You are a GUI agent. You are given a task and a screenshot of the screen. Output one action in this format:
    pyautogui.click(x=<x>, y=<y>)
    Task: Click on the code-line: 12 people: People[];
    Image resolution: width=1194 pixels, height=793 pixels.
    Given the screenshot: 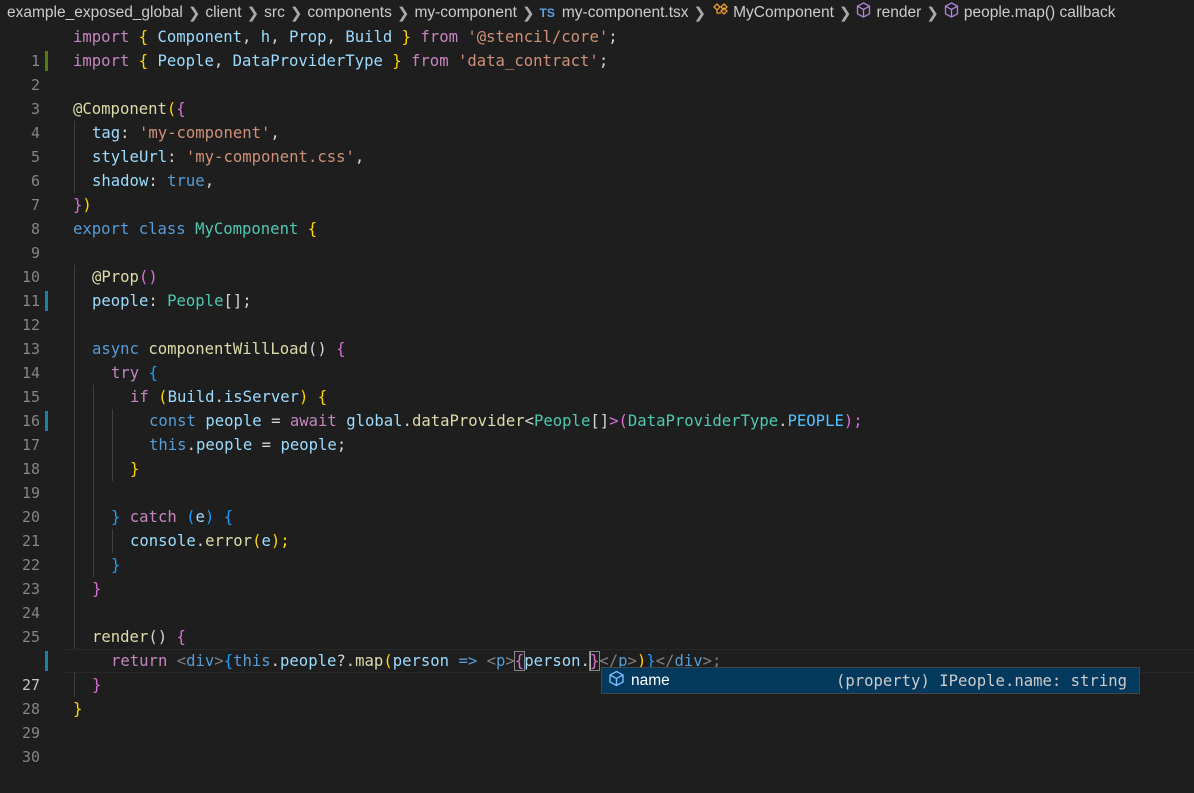 What is the action you would take?
    pyautogui.click(x=597, y=311)
    